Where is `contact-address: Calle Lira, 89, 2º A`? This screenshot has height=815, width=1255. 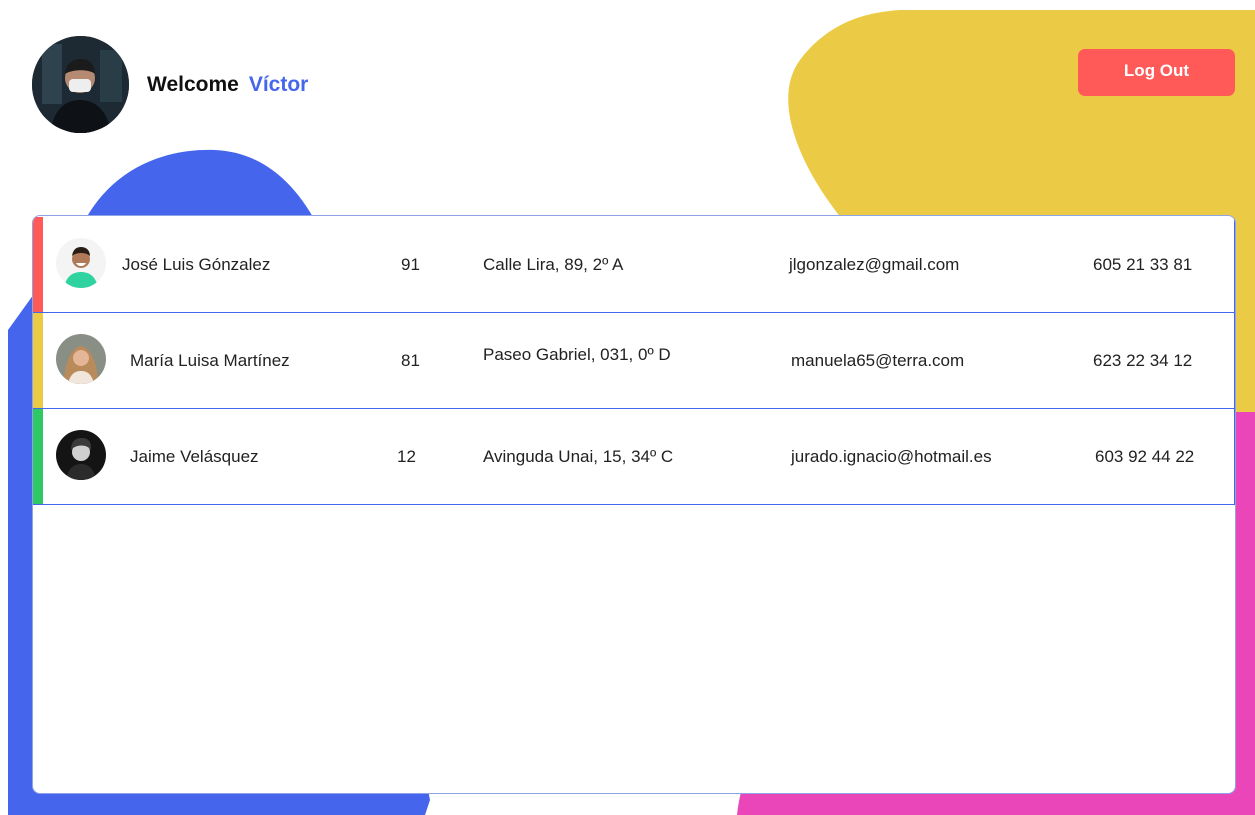
contact-address: Calle Lira, 89, 2º A is located at coordinates (553, 264).